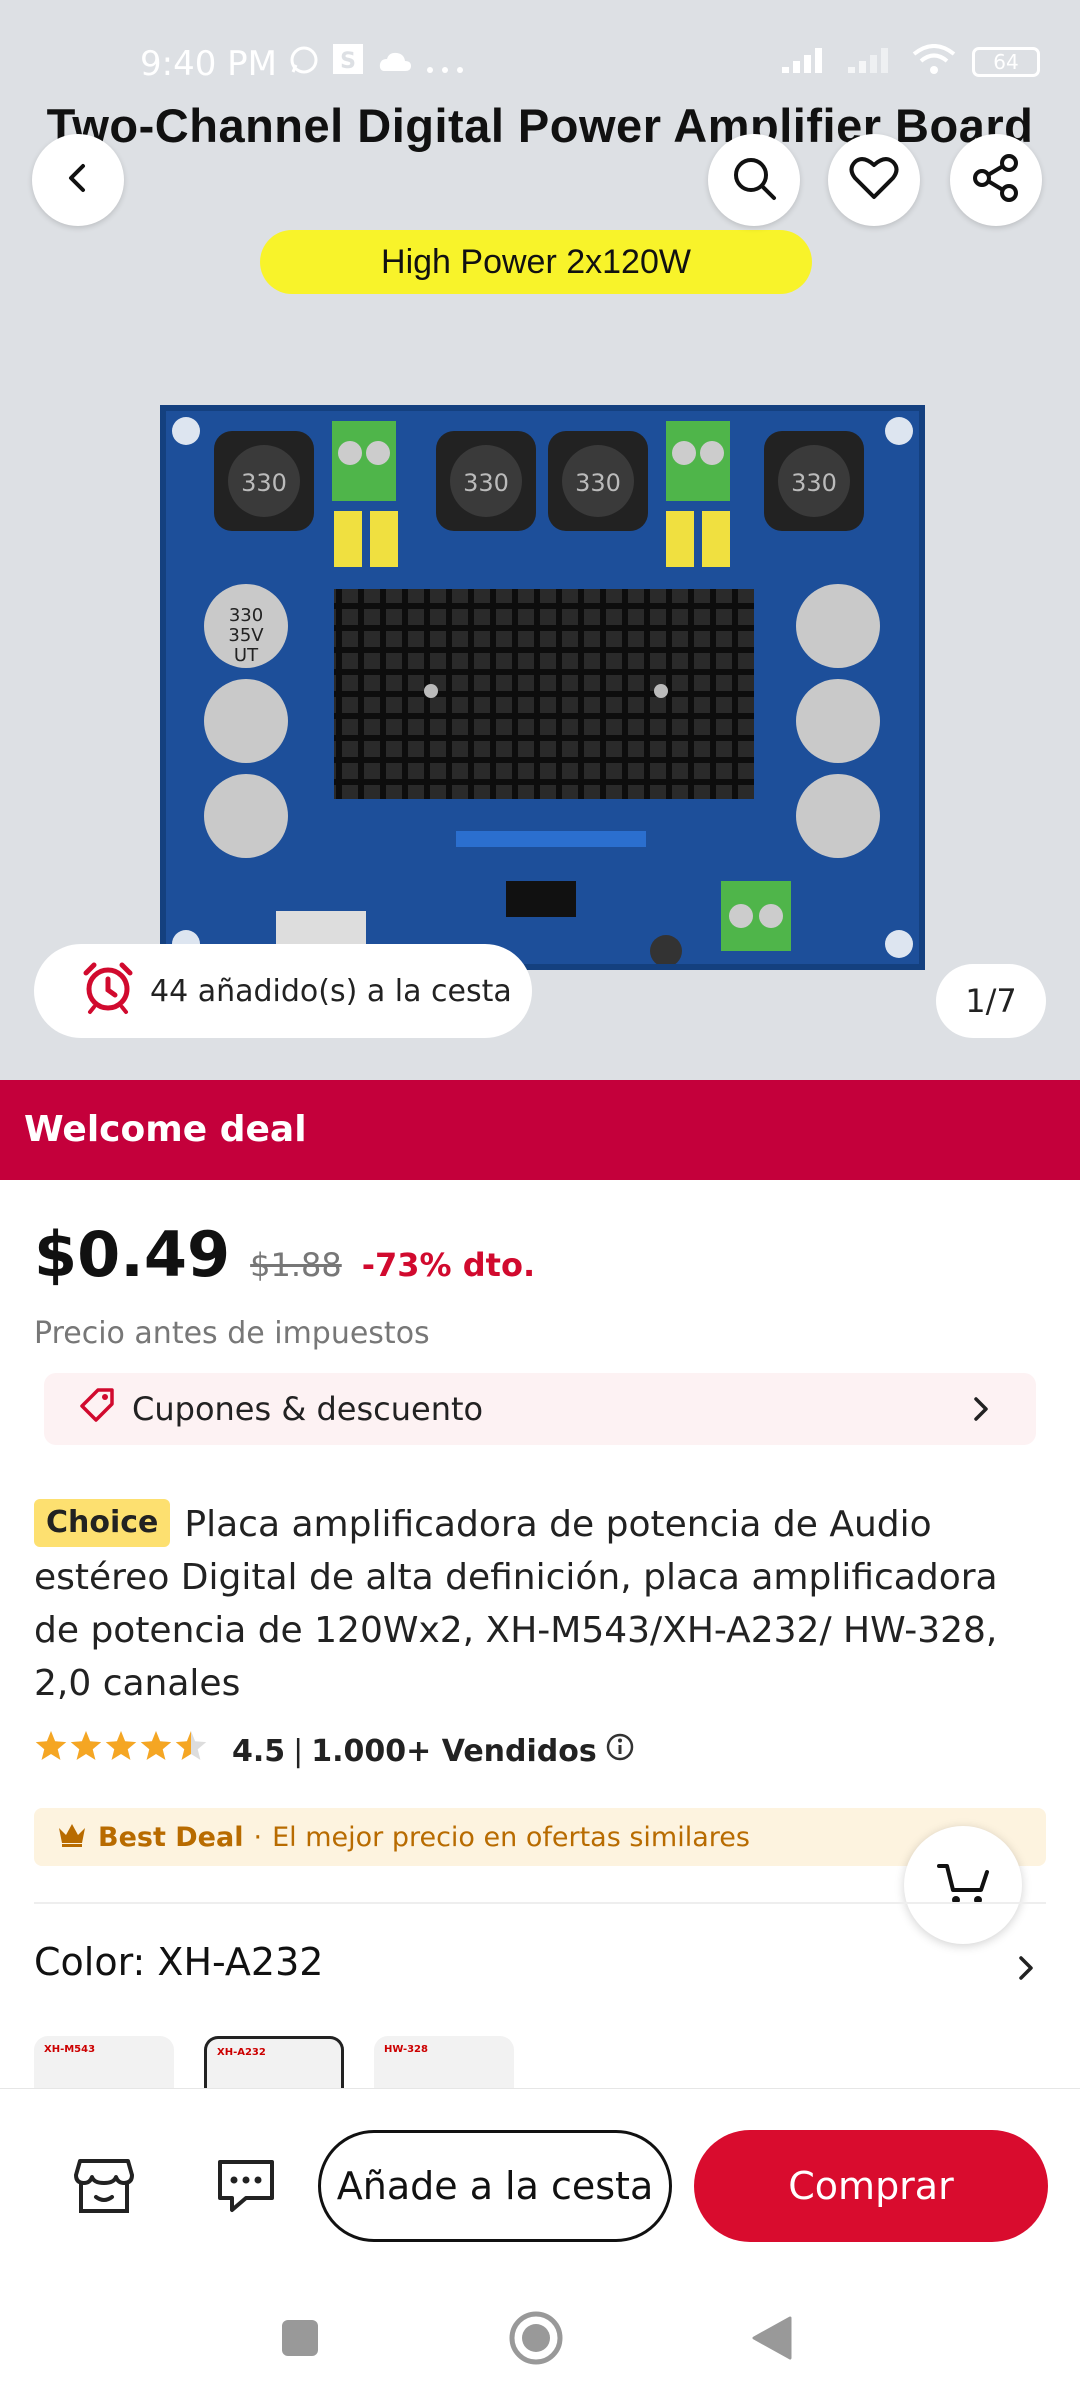  I want to click on svg-text: S, so click(348, 61).